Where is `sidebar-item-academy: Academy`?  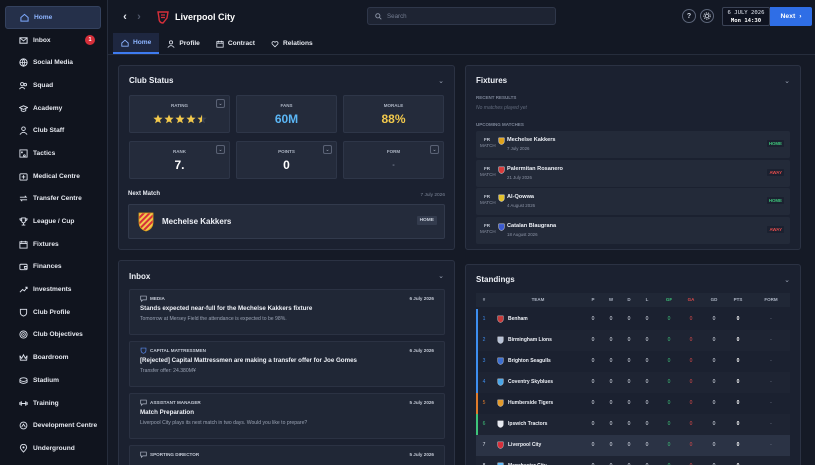
sidebar-item-academy: Academy is located at coordinates (53, 108).